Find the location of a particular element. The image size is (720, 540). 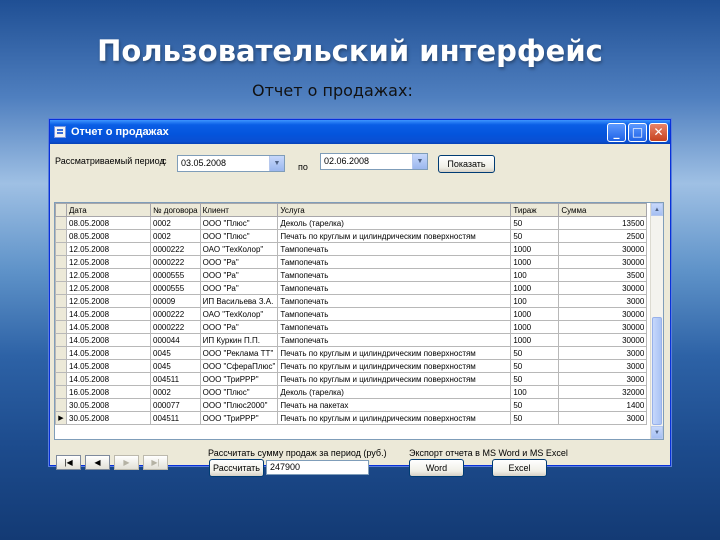

column-header-date: Дата is located at coordinates (108, 210).